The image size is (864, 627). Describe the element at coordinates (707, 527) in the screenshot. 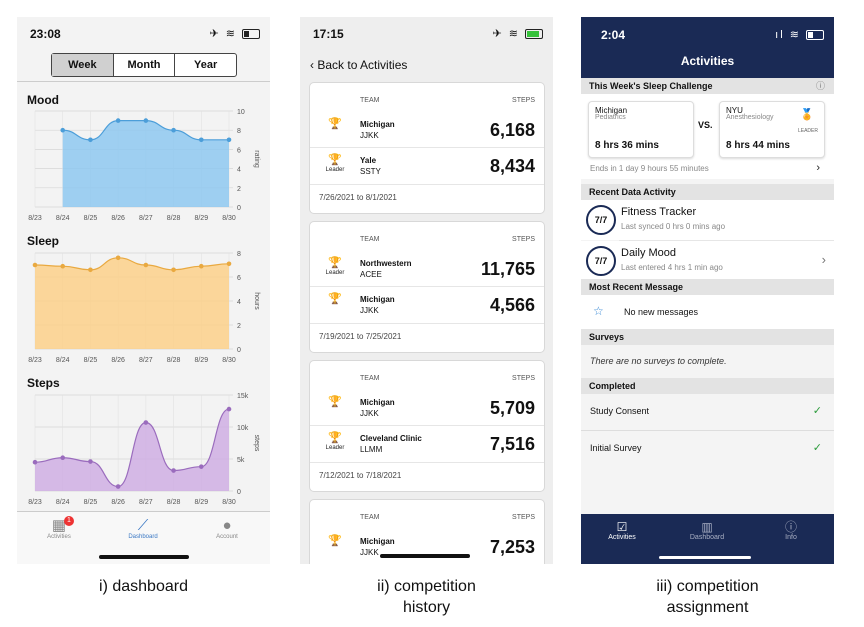

I see `chart-icon: ▥` at that location.